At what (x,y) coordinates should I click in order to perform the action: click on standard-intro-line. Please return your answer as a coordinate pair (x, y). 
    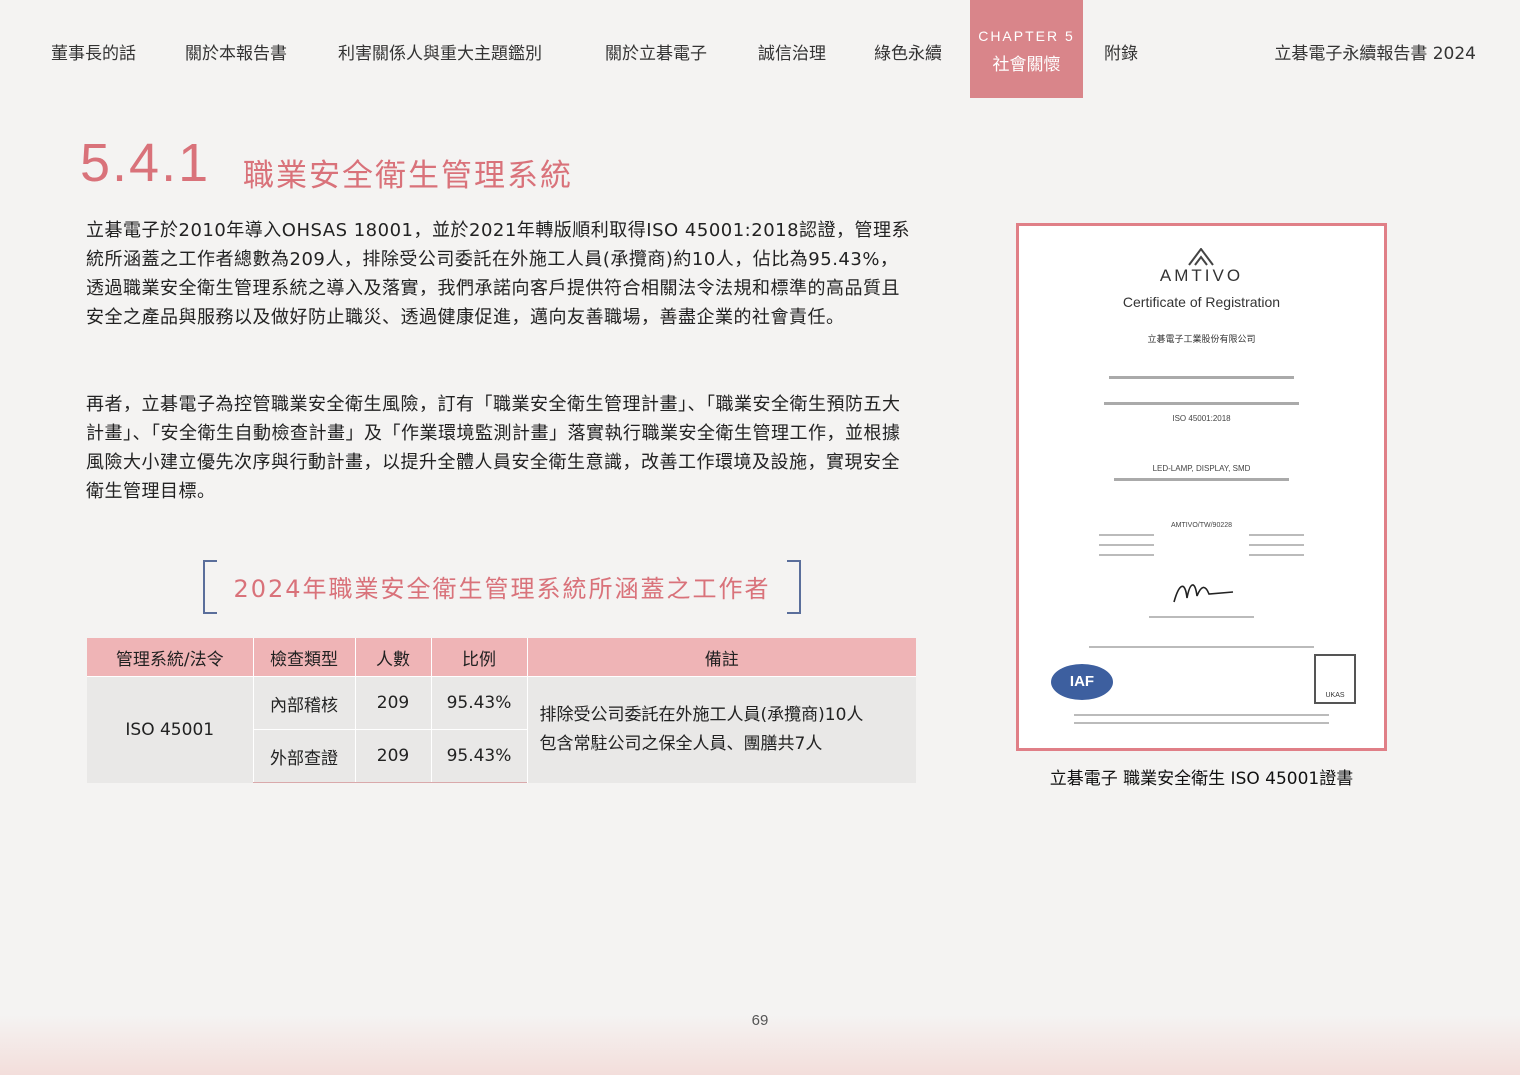
    Looking at the image, I should click on (1201, 403).